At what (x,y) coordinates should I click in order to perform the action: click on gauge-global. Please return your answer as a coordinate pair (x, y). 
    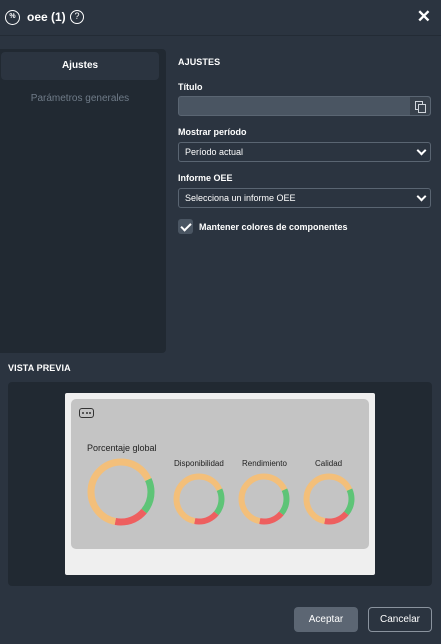
    Looking at the image, I should click on (121, 492).